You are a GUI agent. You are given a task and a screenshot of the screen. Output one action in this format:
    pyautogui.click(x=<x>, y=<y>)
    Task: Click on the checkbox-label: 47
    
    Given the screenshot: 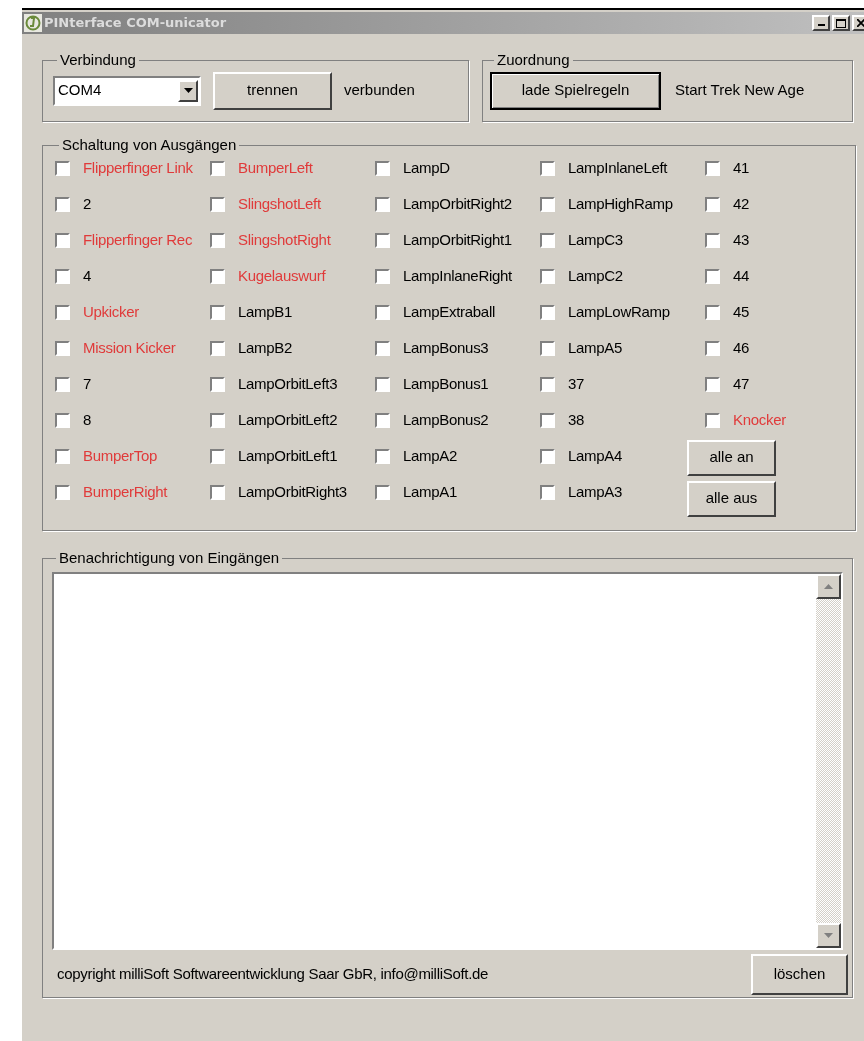 What is the action you would take?
    pyautogui.click(x=741, y=384)
    